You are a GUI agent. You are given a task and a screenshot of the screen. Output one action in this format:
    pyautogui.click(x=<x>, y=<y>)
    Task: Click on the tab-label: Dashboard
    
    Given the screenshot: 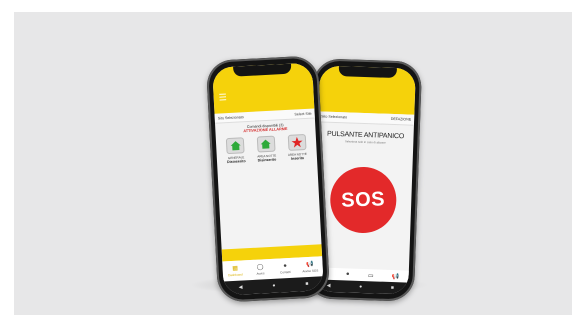 What is the action you would take?
    pyautogui.click(x=235, y=274)
    